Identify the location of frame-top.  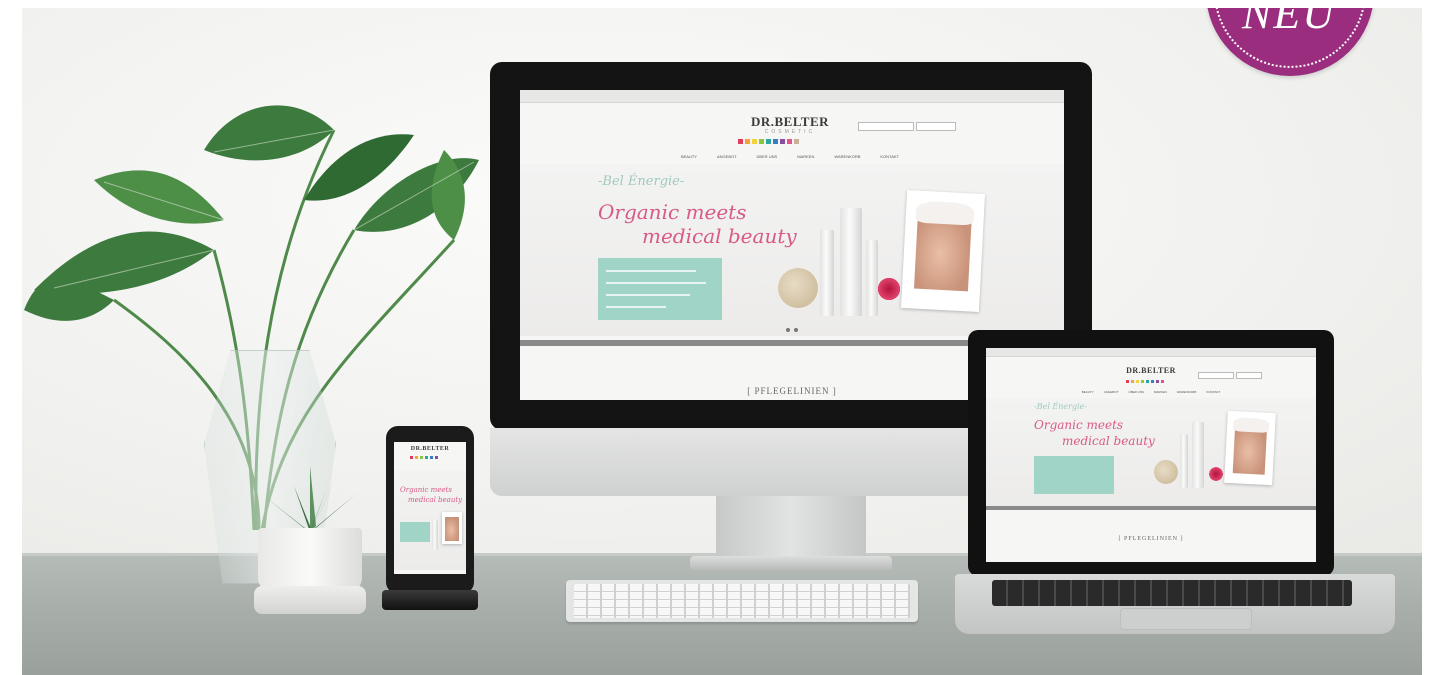
(718, 4).